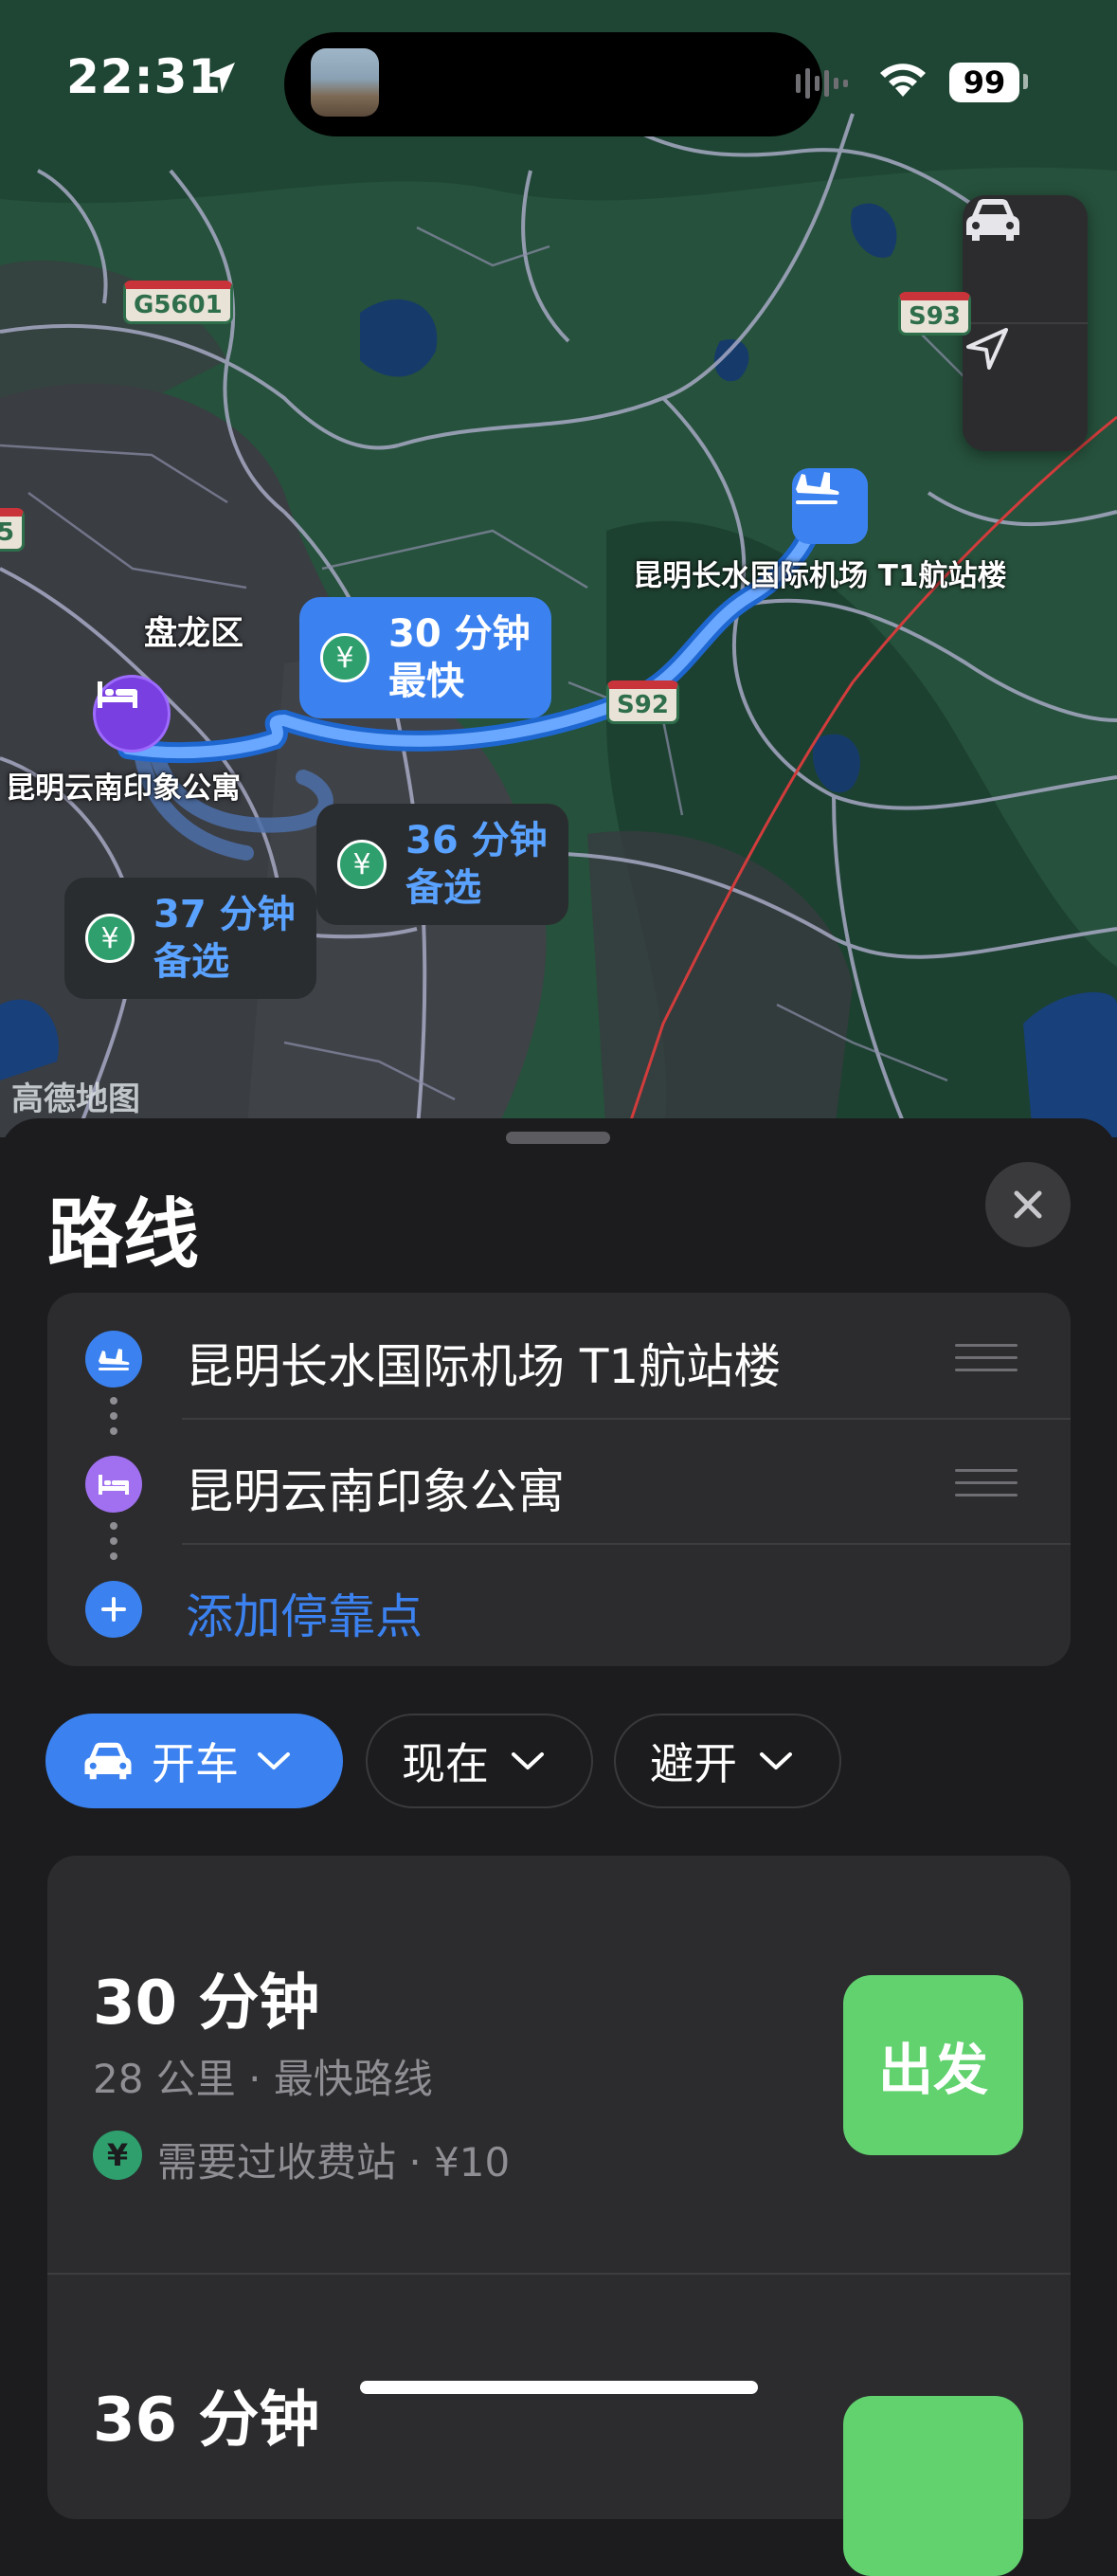 The height and width of the screenshot is (2576, 1117). What do you see at coordinates (113, 1359) in the screenshot?
I see `plane-icon` at bounding box center [113, 1359].